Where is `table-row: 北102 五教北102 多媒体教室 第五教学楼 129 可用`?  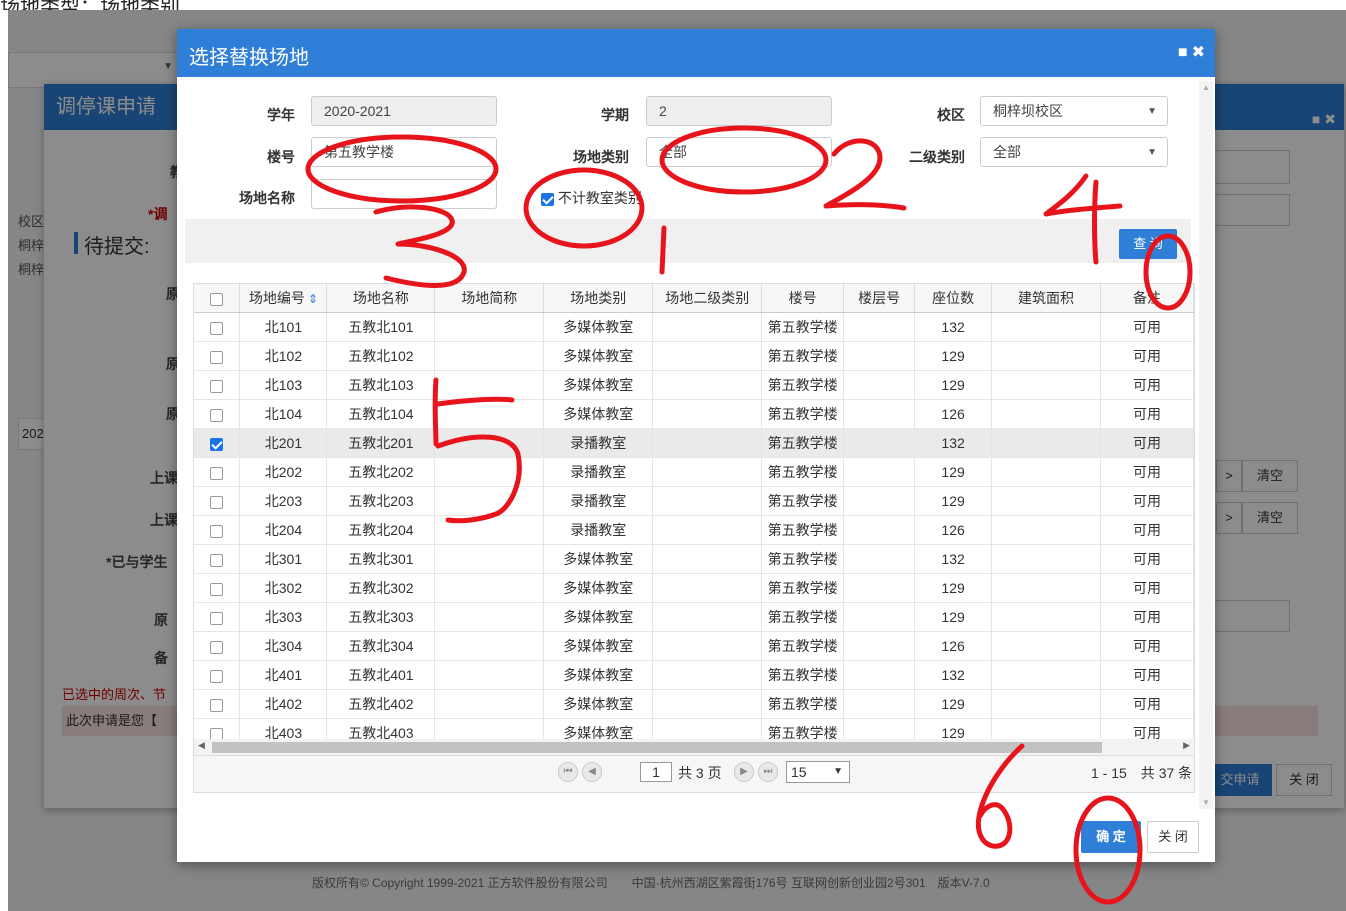 table-row: 北102 五教北102 多媒体教室 第五教学楼 129 可用 is located at coordinates (694, 356).